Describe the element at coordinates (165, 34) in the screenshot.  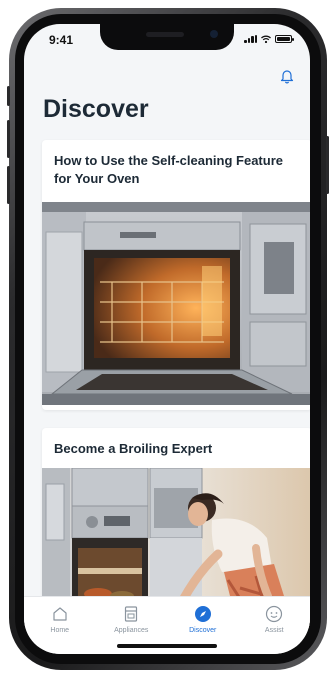
I see `speaker` at that location.